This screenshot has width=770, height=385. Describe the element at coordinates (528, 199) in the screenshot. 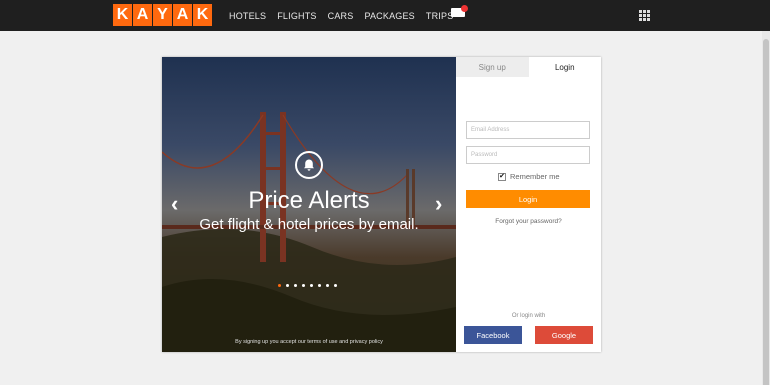

I see `login-button: Login` at that location.